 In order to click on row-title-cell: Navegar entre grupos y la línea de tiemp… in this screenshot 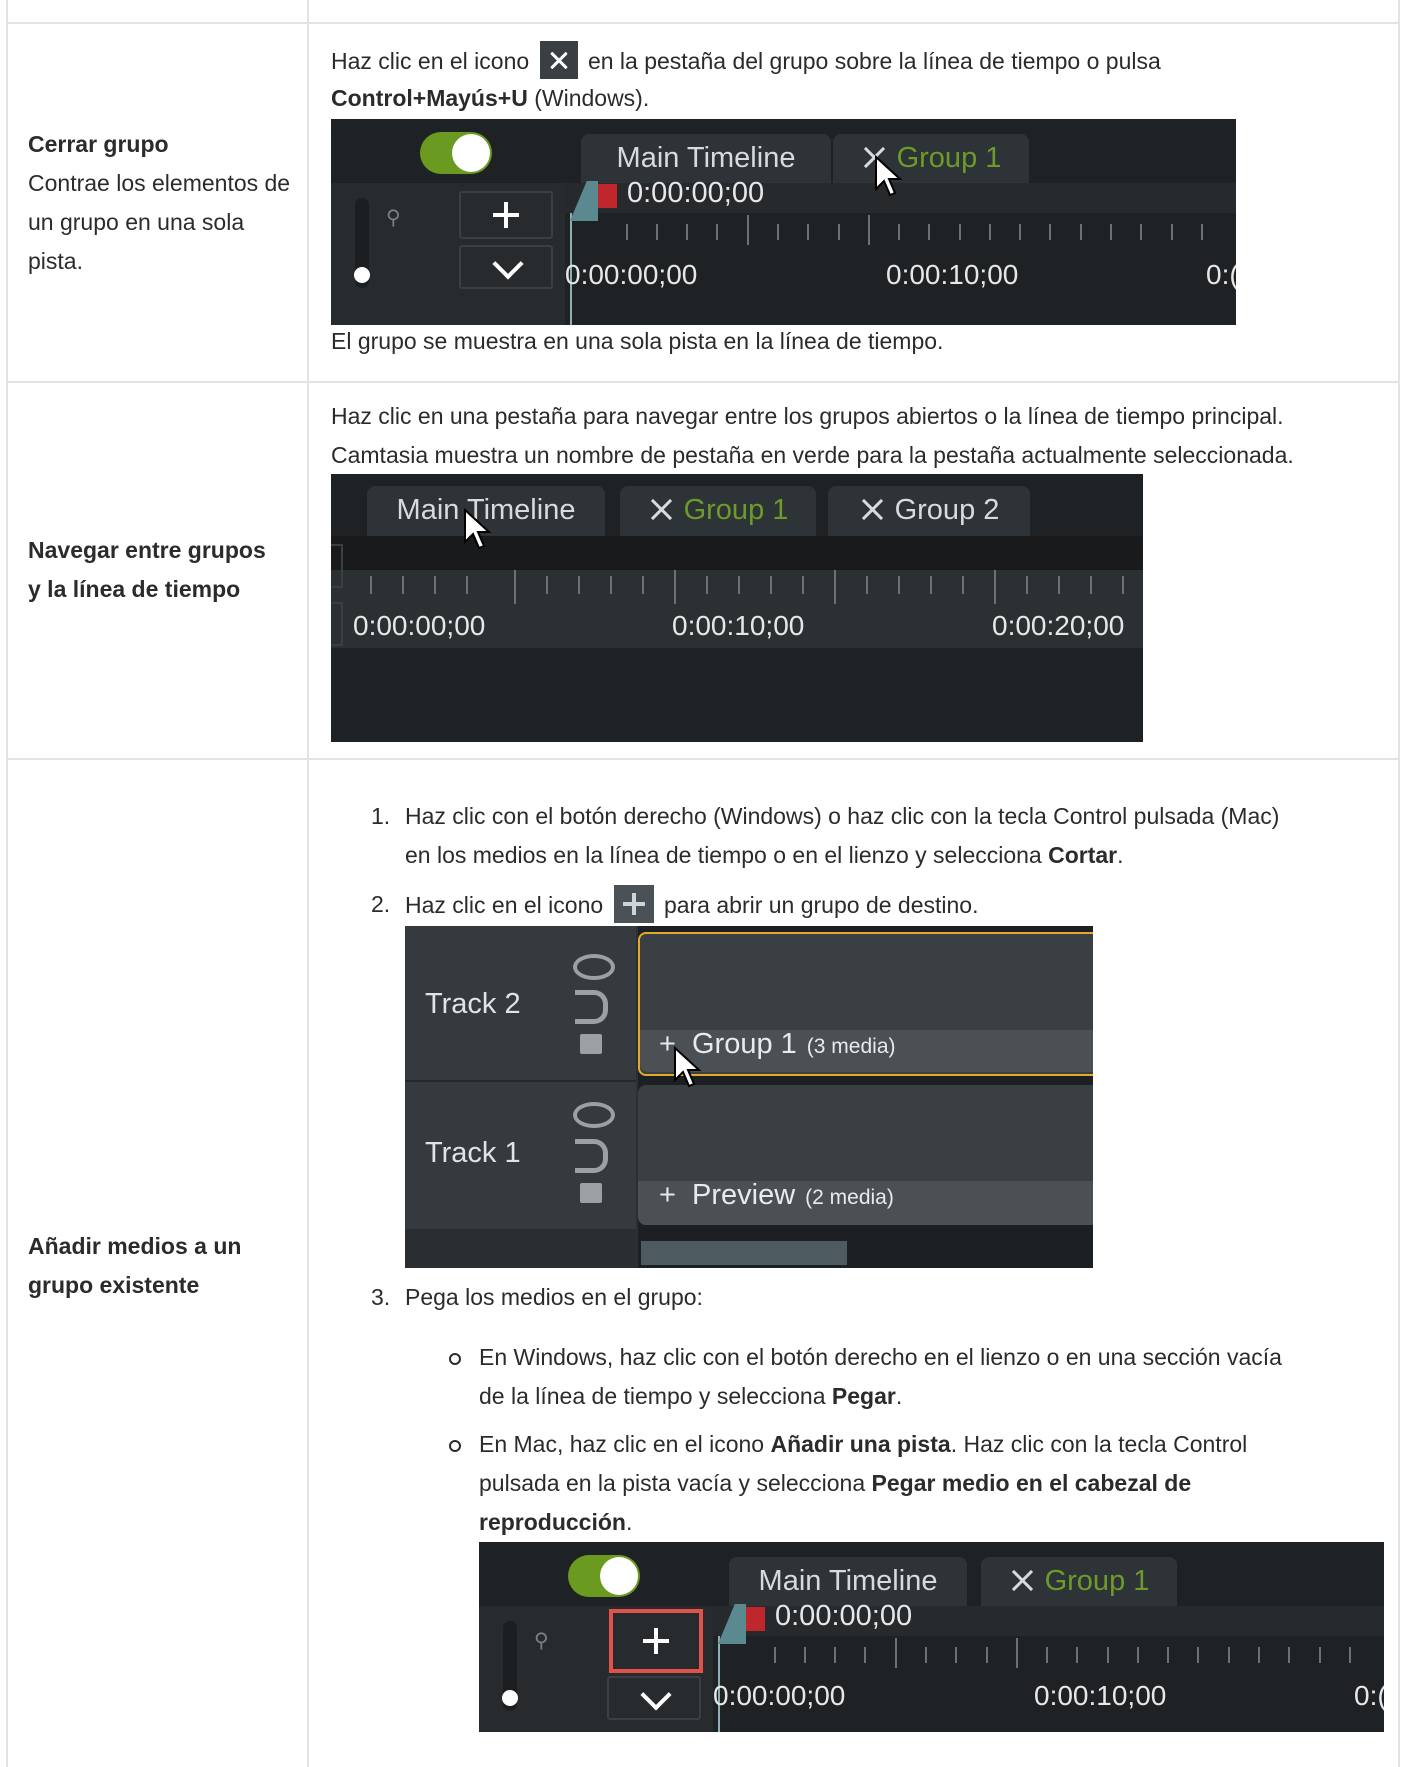, I will do `click(165, 570)`.